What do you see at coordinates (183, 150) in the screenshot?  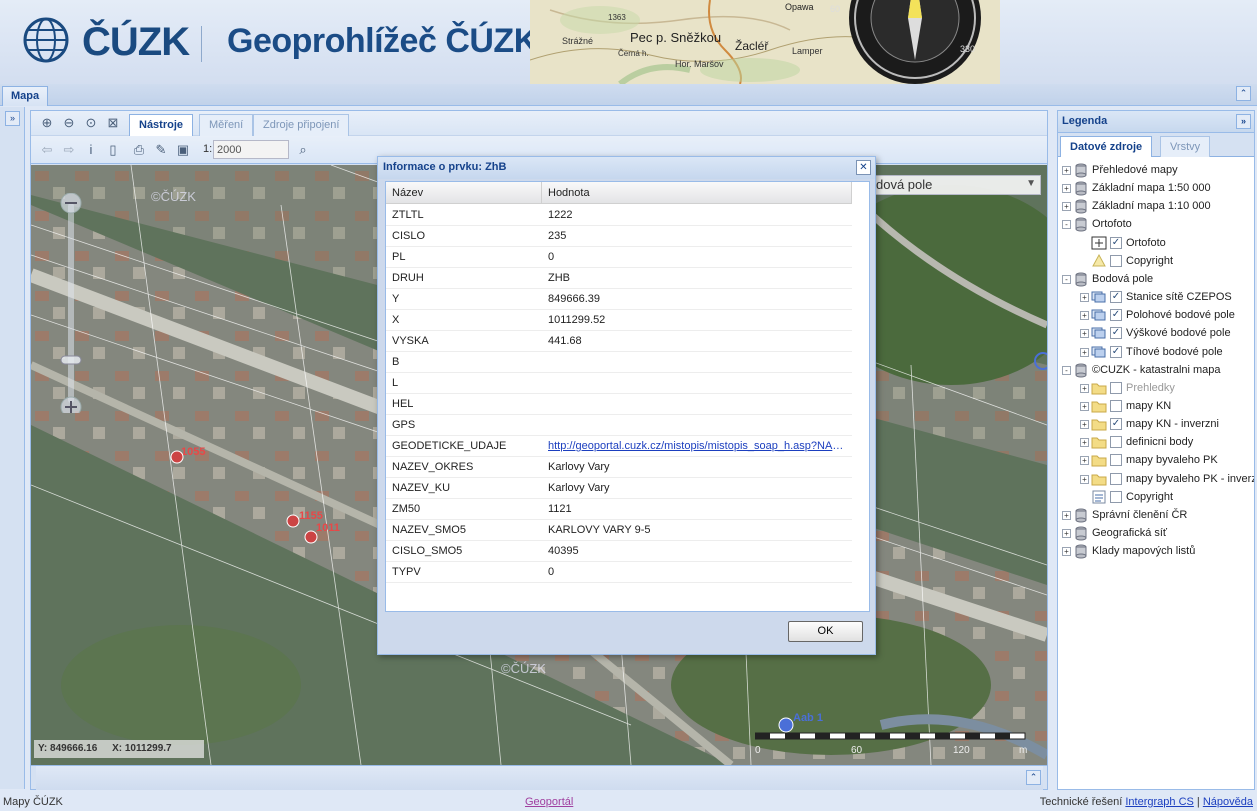 I see `save-icon: ▣` at bounding box center [183, 150].